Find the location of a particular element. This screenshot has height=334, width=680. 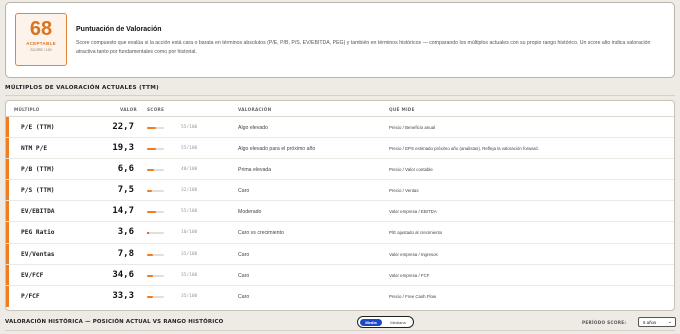

score-title: Puntuación de Valoración is located at coordinates (119, 29).